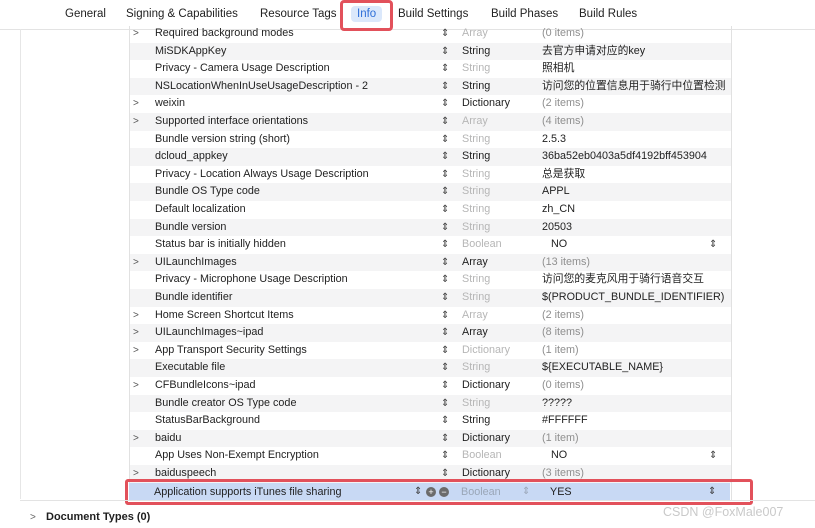 The height and width of the screenshot is (528, 815). I want to click on plist-row: > weixin ⇕ Dictionary (2 items), so click(430, 104).